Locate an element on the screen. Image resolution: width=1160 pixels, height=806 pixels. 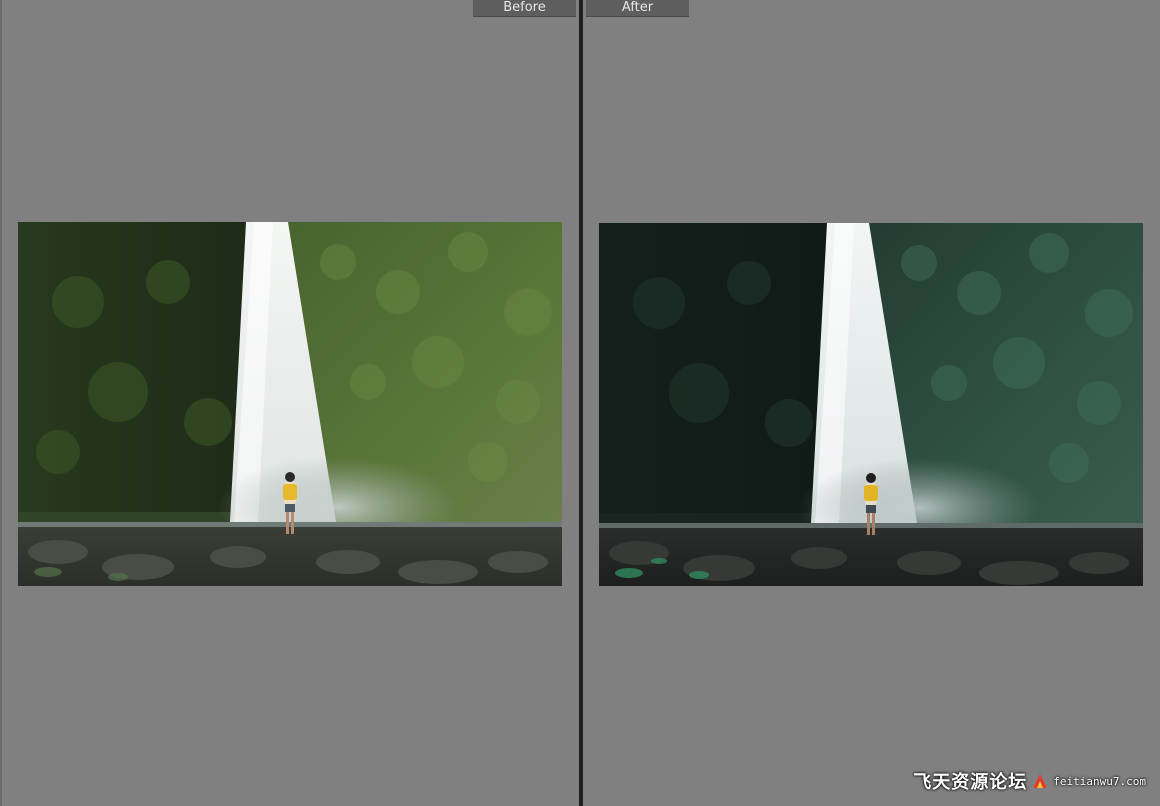
split-divider is located at coordinates (581, 403).